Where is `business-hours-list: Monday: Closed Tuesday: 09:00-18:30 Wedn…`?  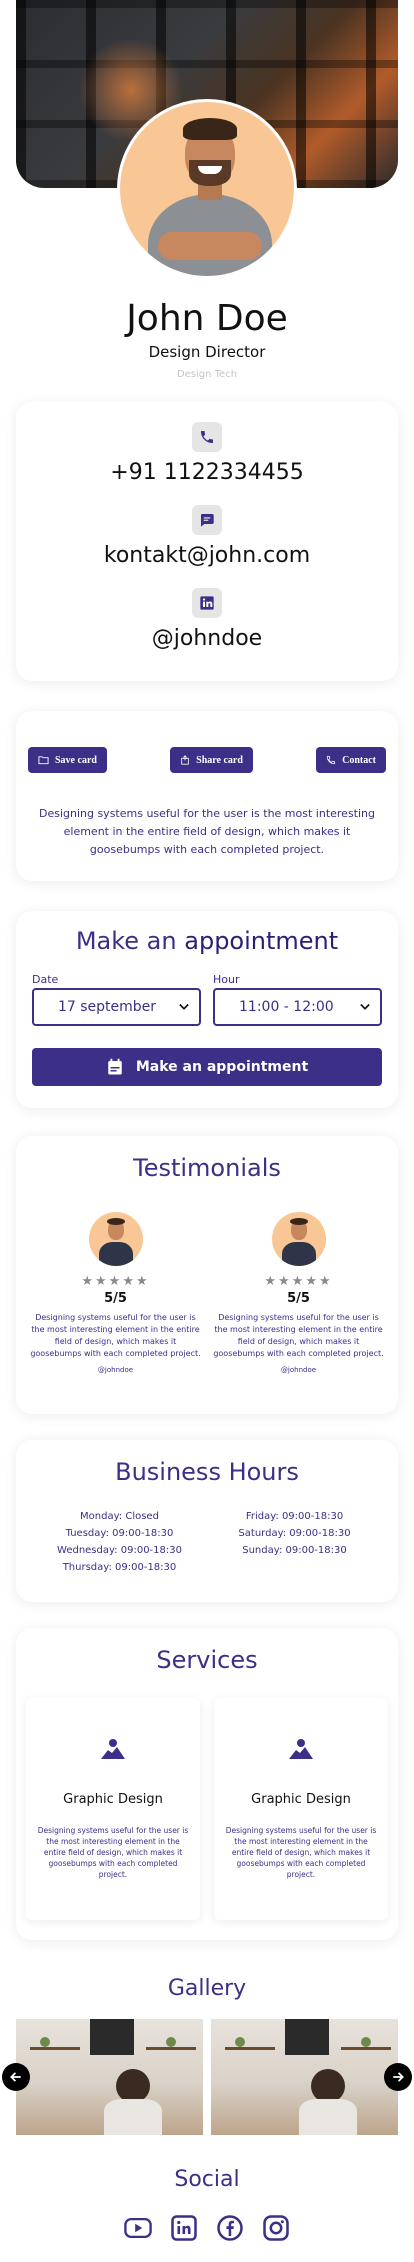 business-hours-list: Monday: Closed Tuesday: 09:00-18:30 Wedn… is located at coordinates (207, 1542).